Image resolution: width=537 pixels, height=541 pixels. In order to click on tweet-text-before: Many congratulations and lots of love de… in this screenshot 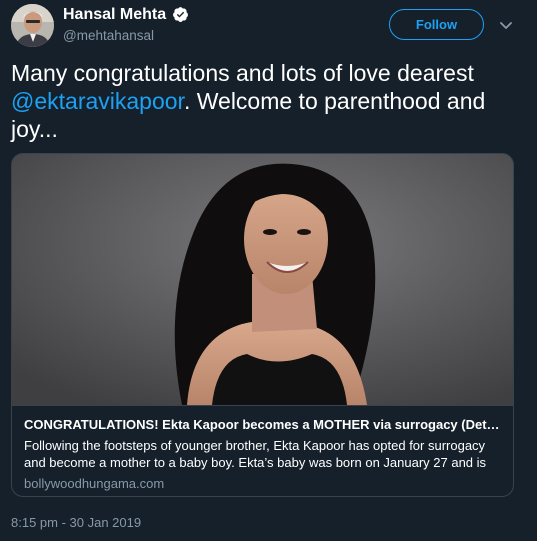, I will do `click(242, 73)`.